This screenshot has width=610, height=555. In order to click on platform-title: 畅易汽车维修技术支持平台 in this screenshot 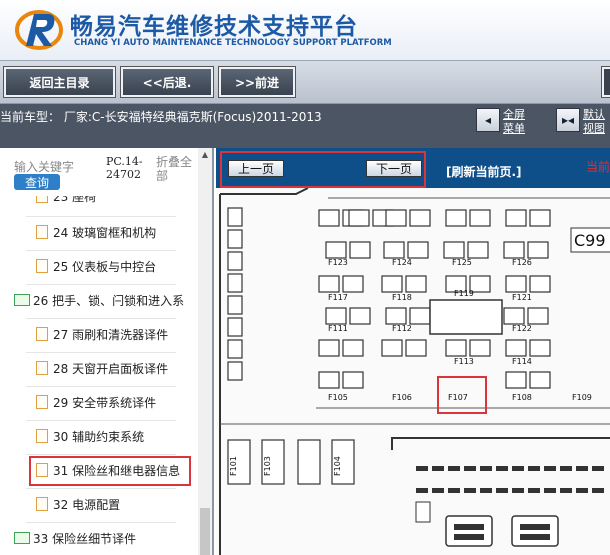, I will do `click(214, 27)`.